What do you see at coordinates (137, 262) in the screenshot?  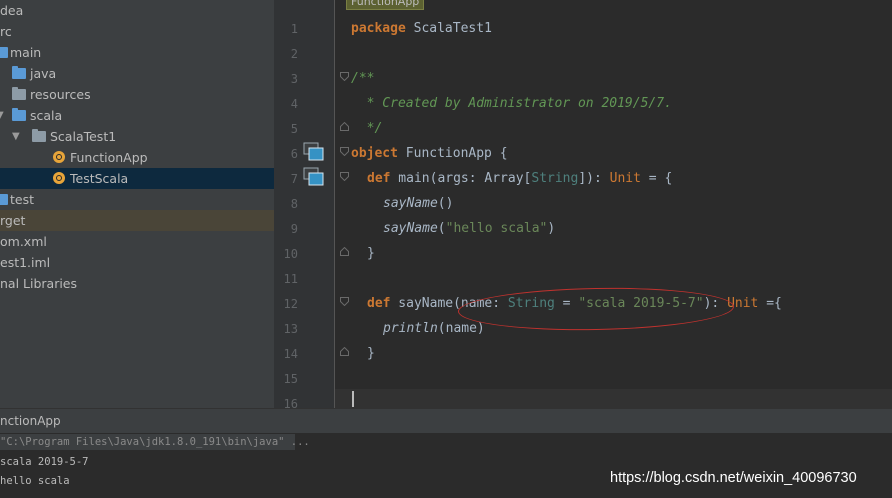 I see `tree-item-iml: est1.iml` at bounding box center [137, 262].